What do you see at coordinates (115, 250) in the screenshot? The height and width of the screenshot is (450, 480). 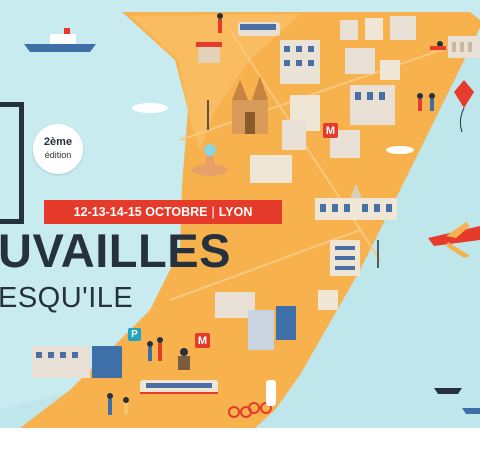 I see `festival-title: UVAILLES` at bounding box center [115, 250].